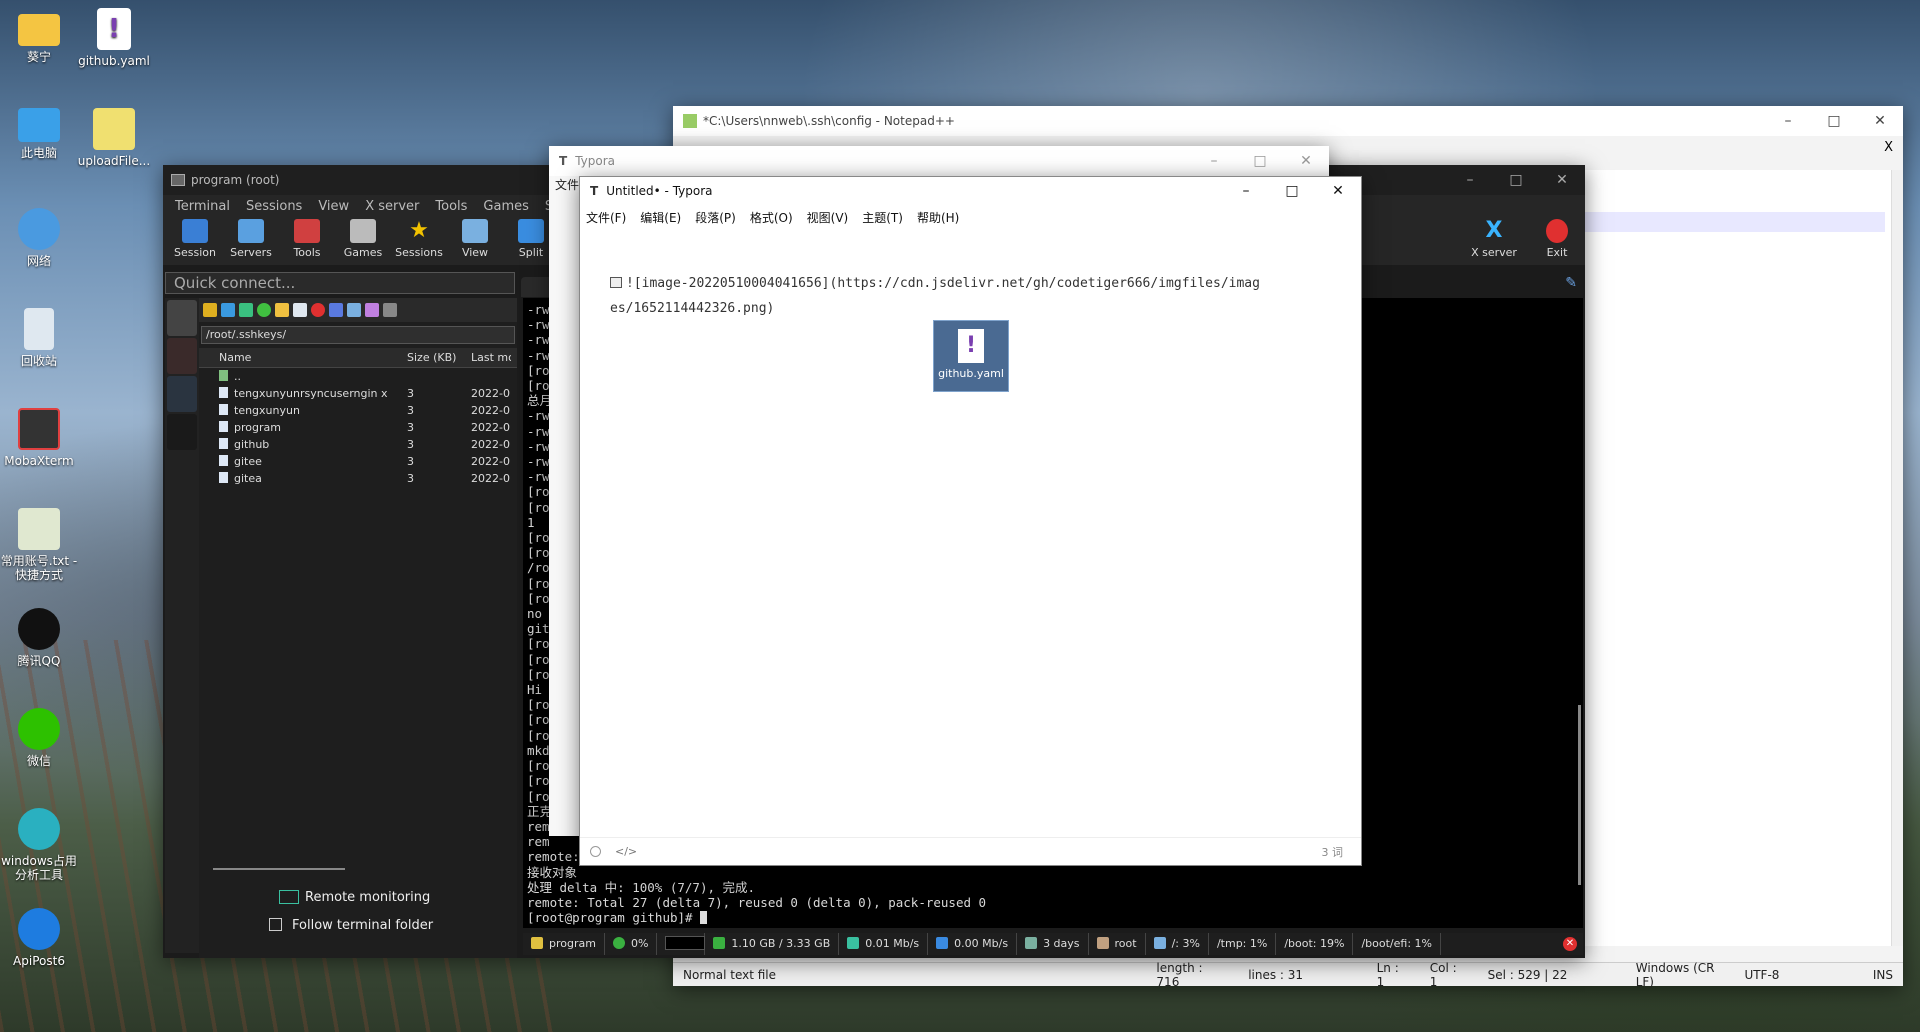  What do you see at coordinates (354, 897) in the screenshot?
I see `remote-monitoring-toggle: Remote monitoring` at bounding box center [354, 897].